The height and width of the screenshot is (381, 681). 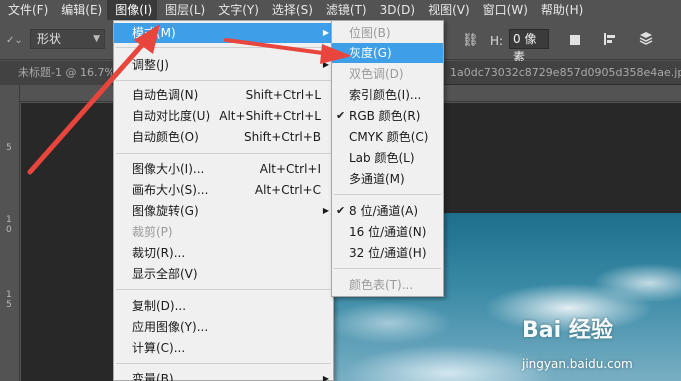 What do you see at coordinates (96, 39) in the screenshot?
I see `chevron-down-icon: ▼` at bounding box center [96, 39].